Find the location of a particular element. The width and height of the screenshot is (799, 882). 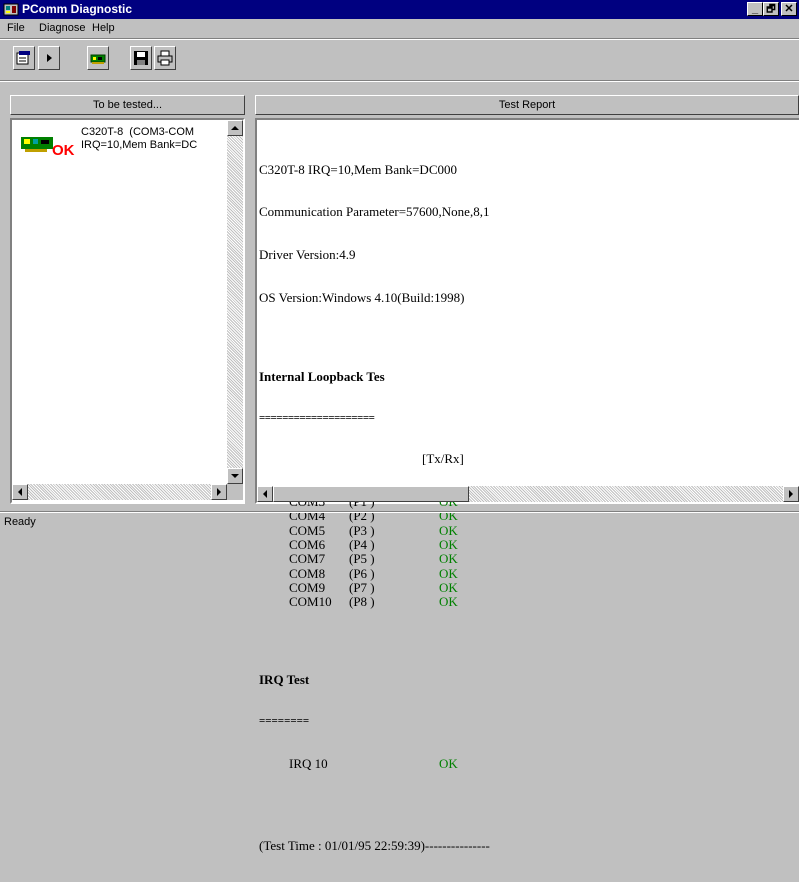

device-item: OK C320T-8 (COM3-COM IRQ=10,Mem Bank=DC is located at coordinates (118, 143).